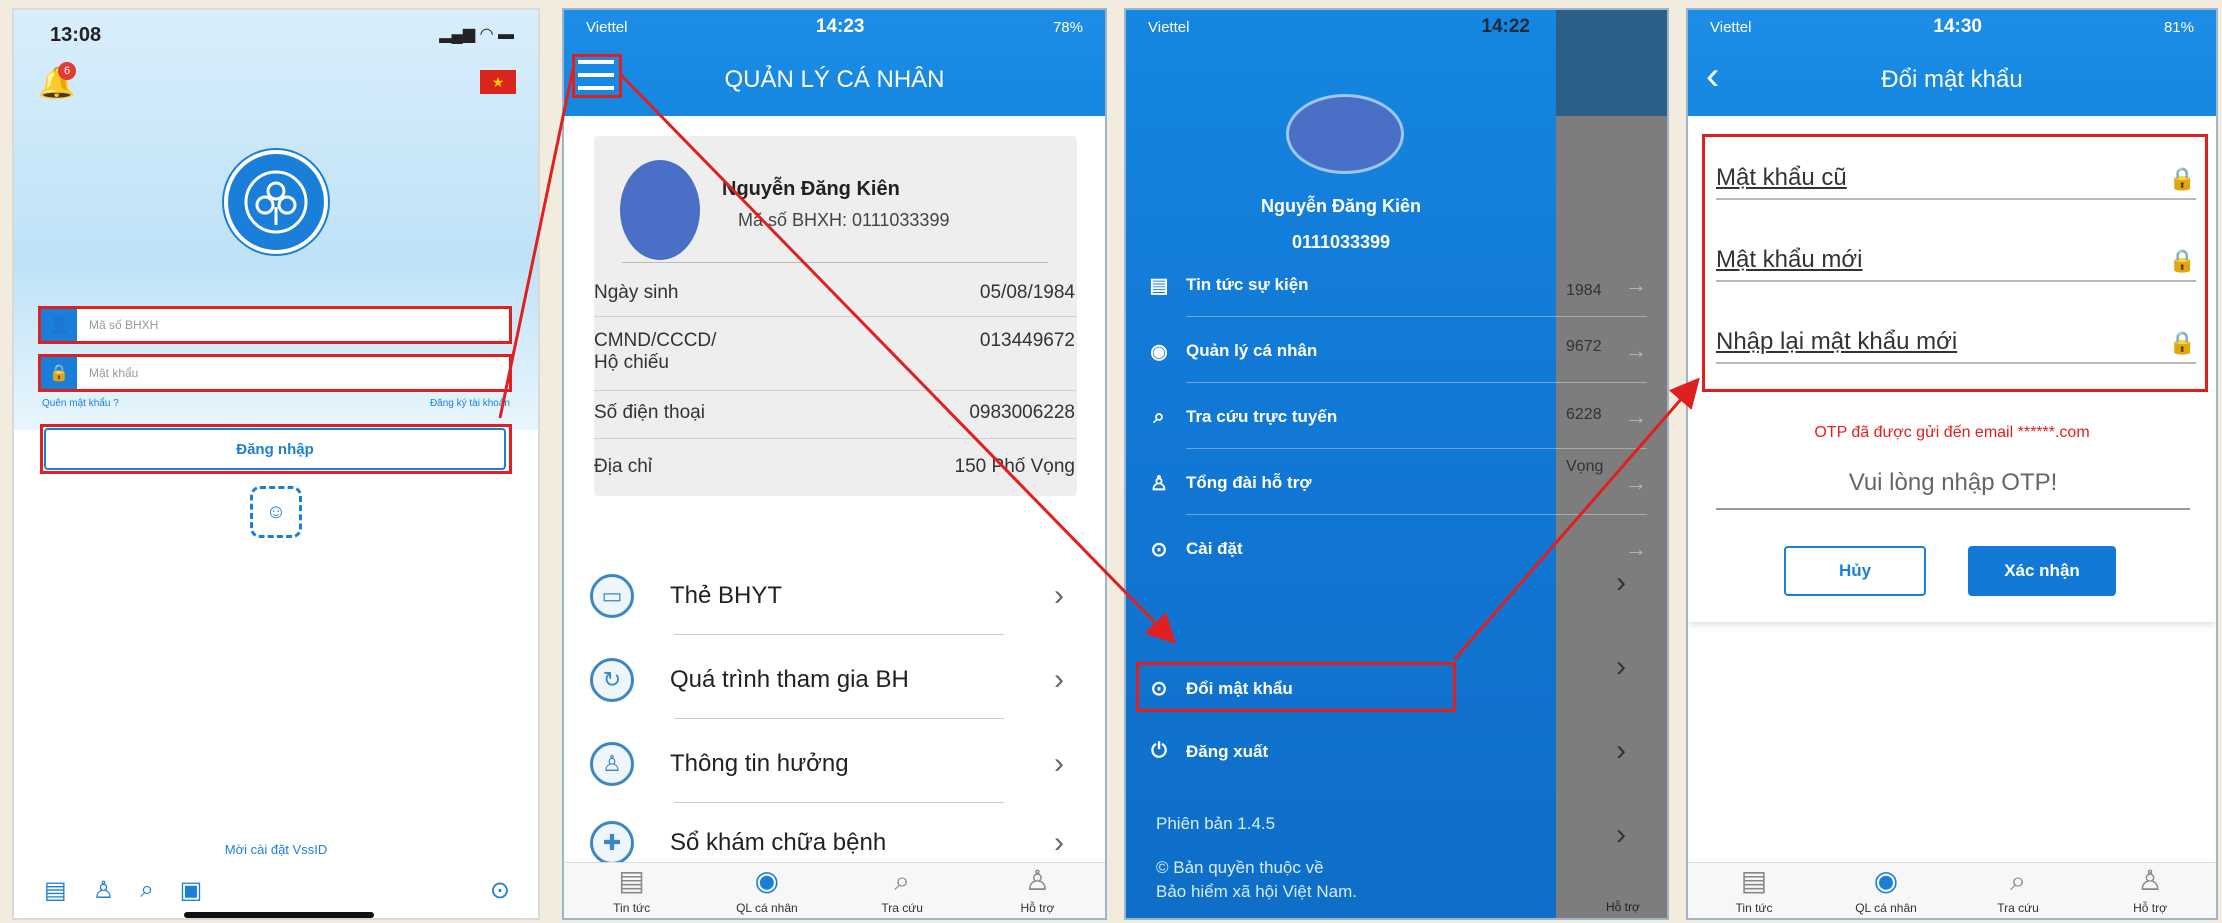  What do you see at coordinates (1952, 27) in the screenshot?
I see `status-bar: Viettel 14:30 81%` at bounding box center [1952, 27].